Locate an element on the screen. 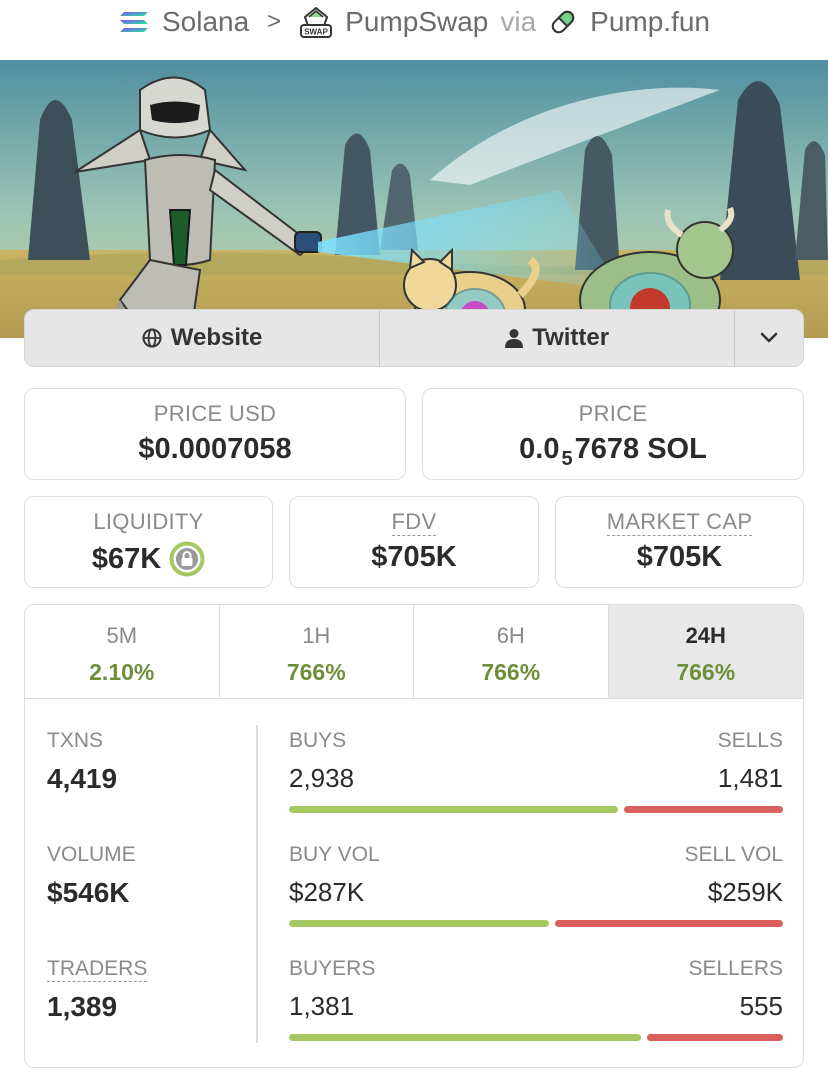  tab-24h: 24H 766% is located at coordinates (705, 651).